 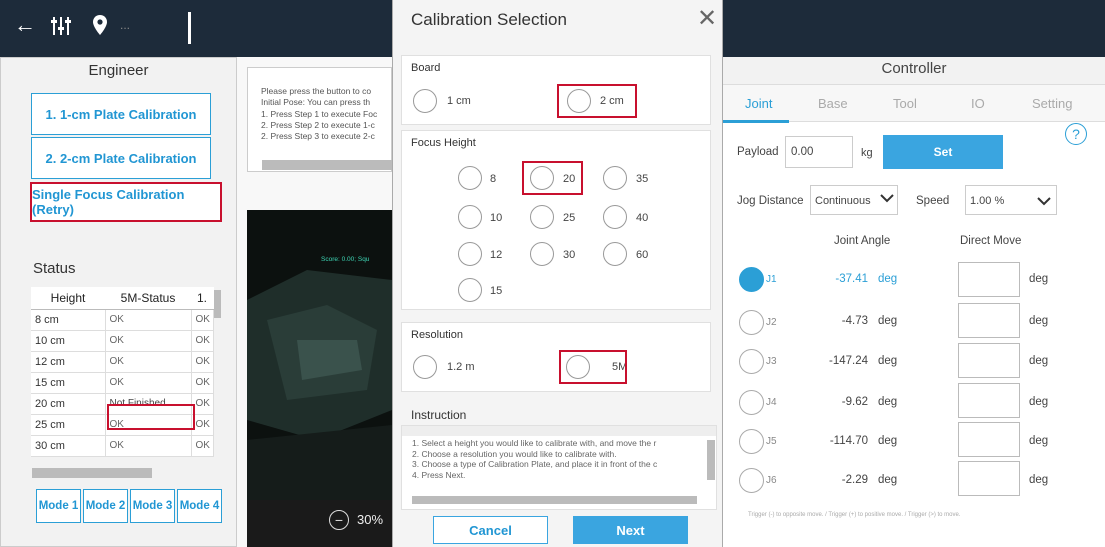 I want to click on col-1: 1., so click(x=202, y=298).